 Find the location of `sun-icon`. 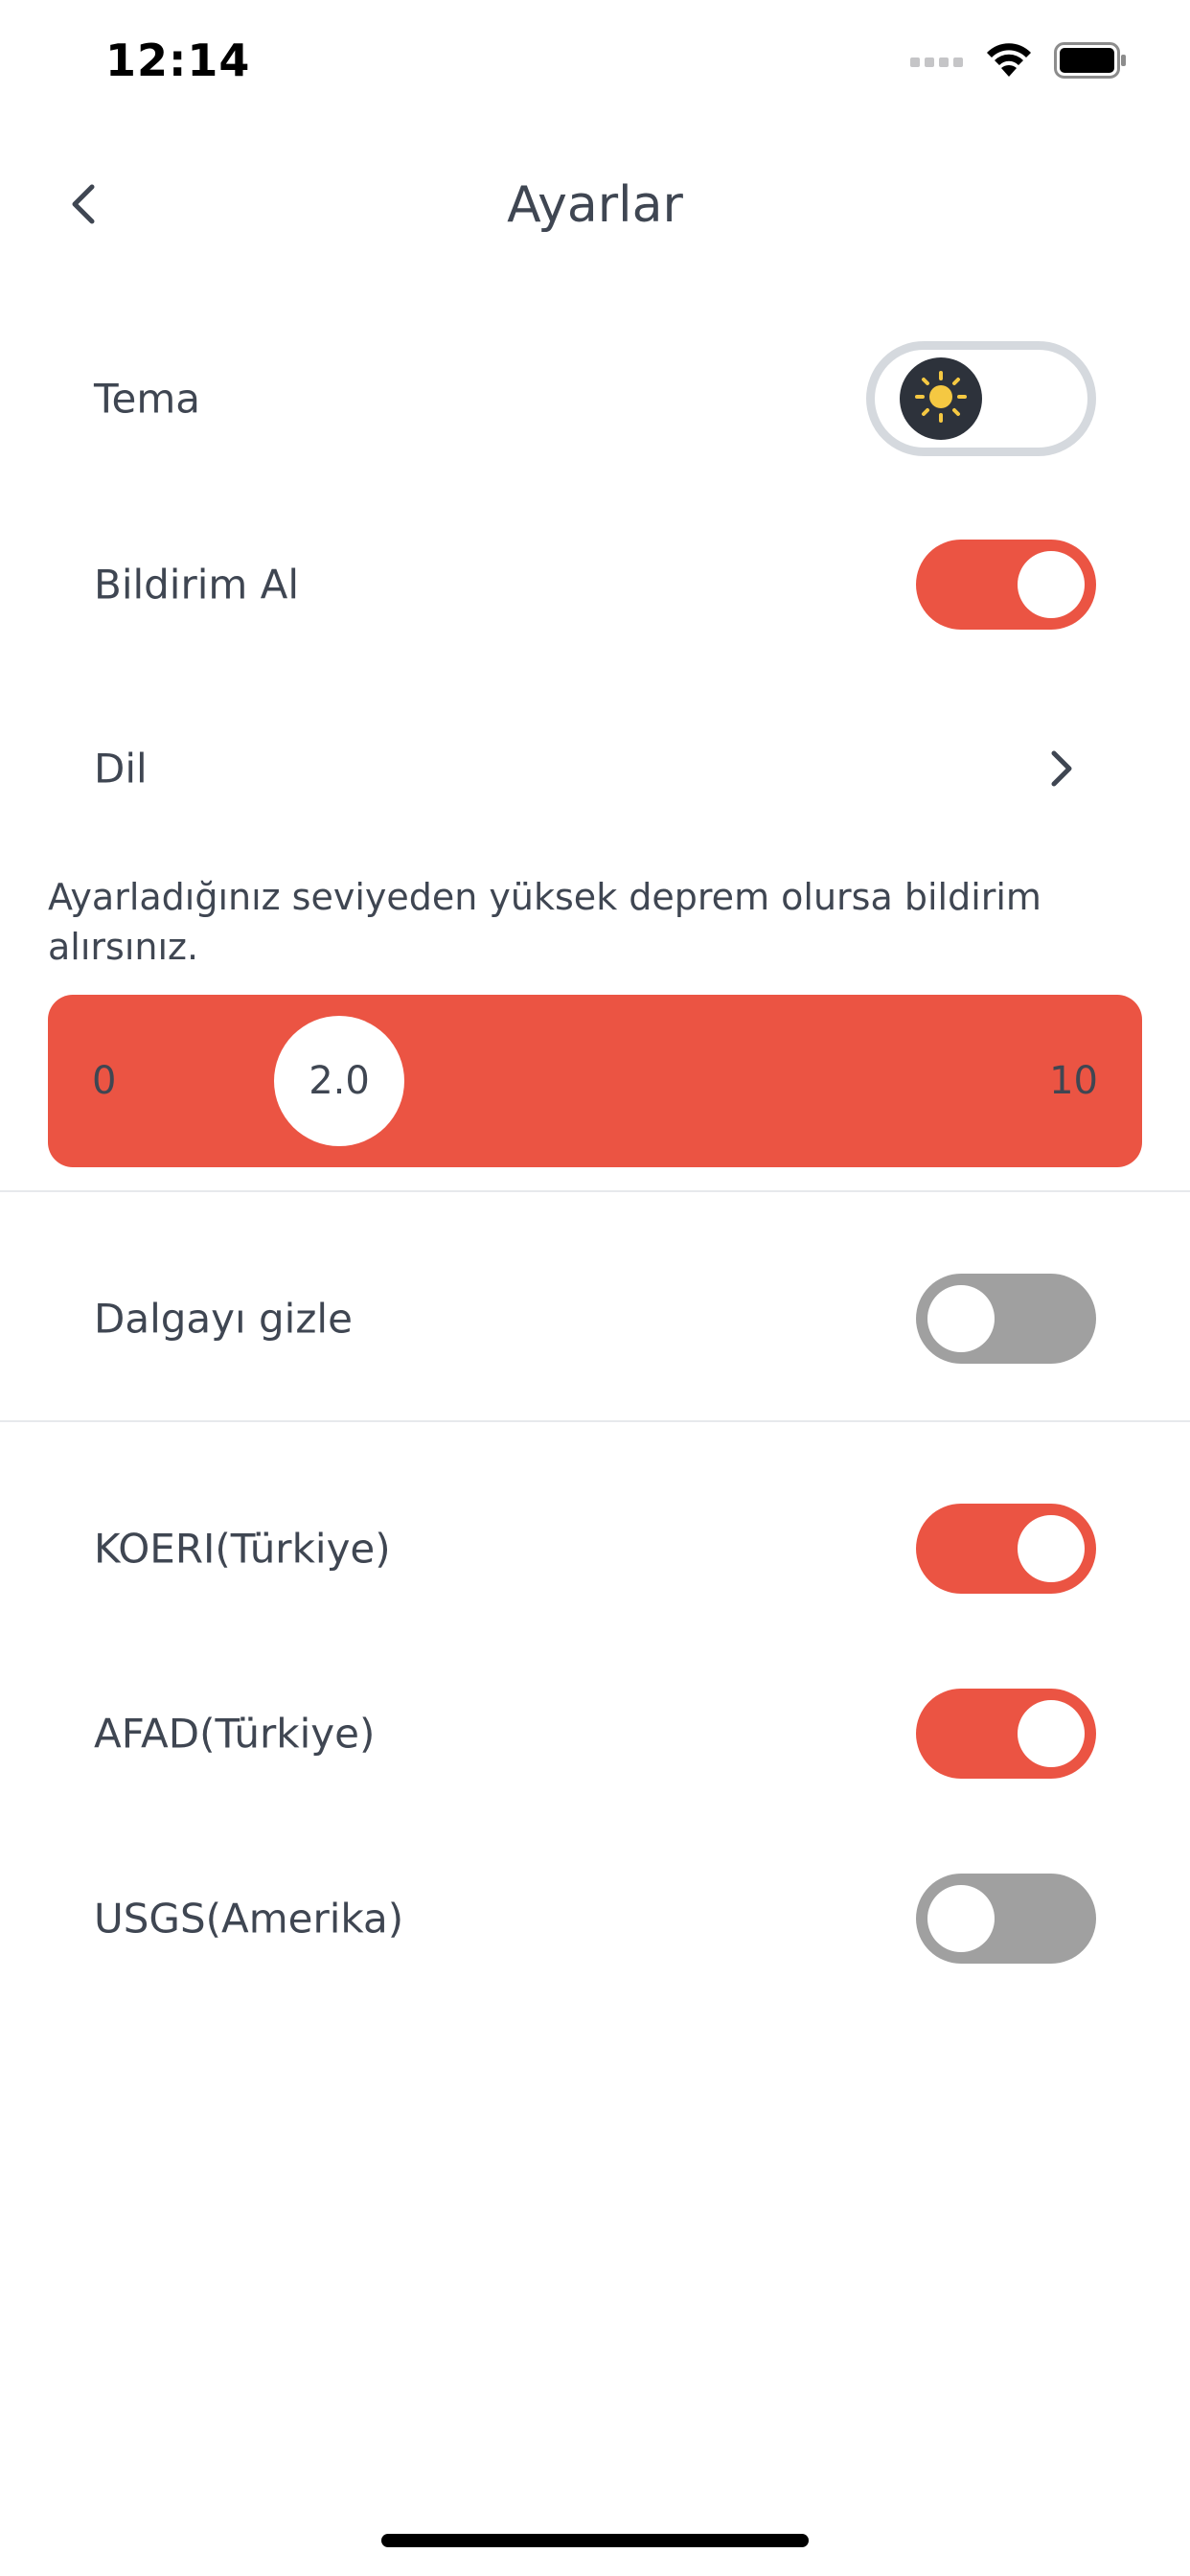

sun-icon is located at coordinates (941, 398).